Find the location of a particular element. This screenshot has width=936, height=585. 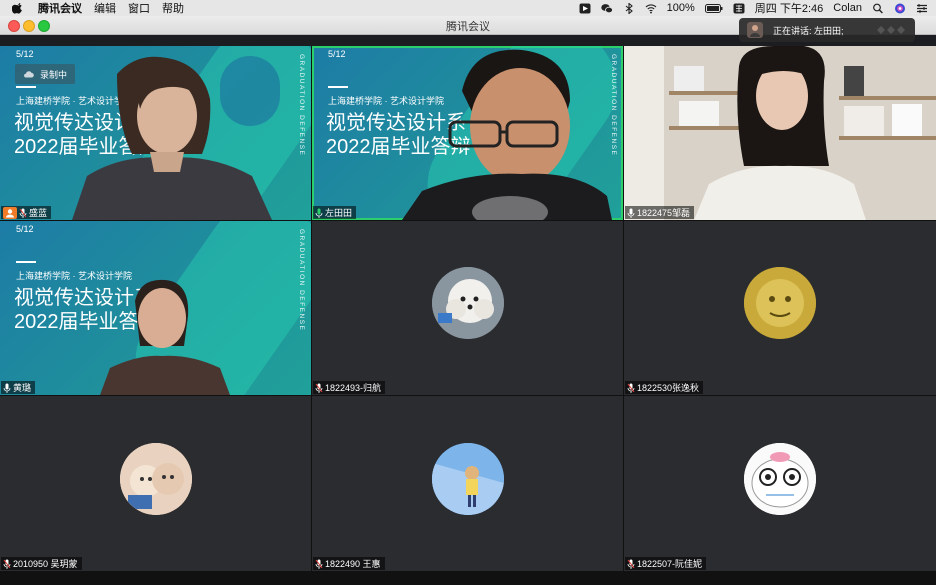

participant-name: 1822493-归航 is located at coordinates (353, 388).